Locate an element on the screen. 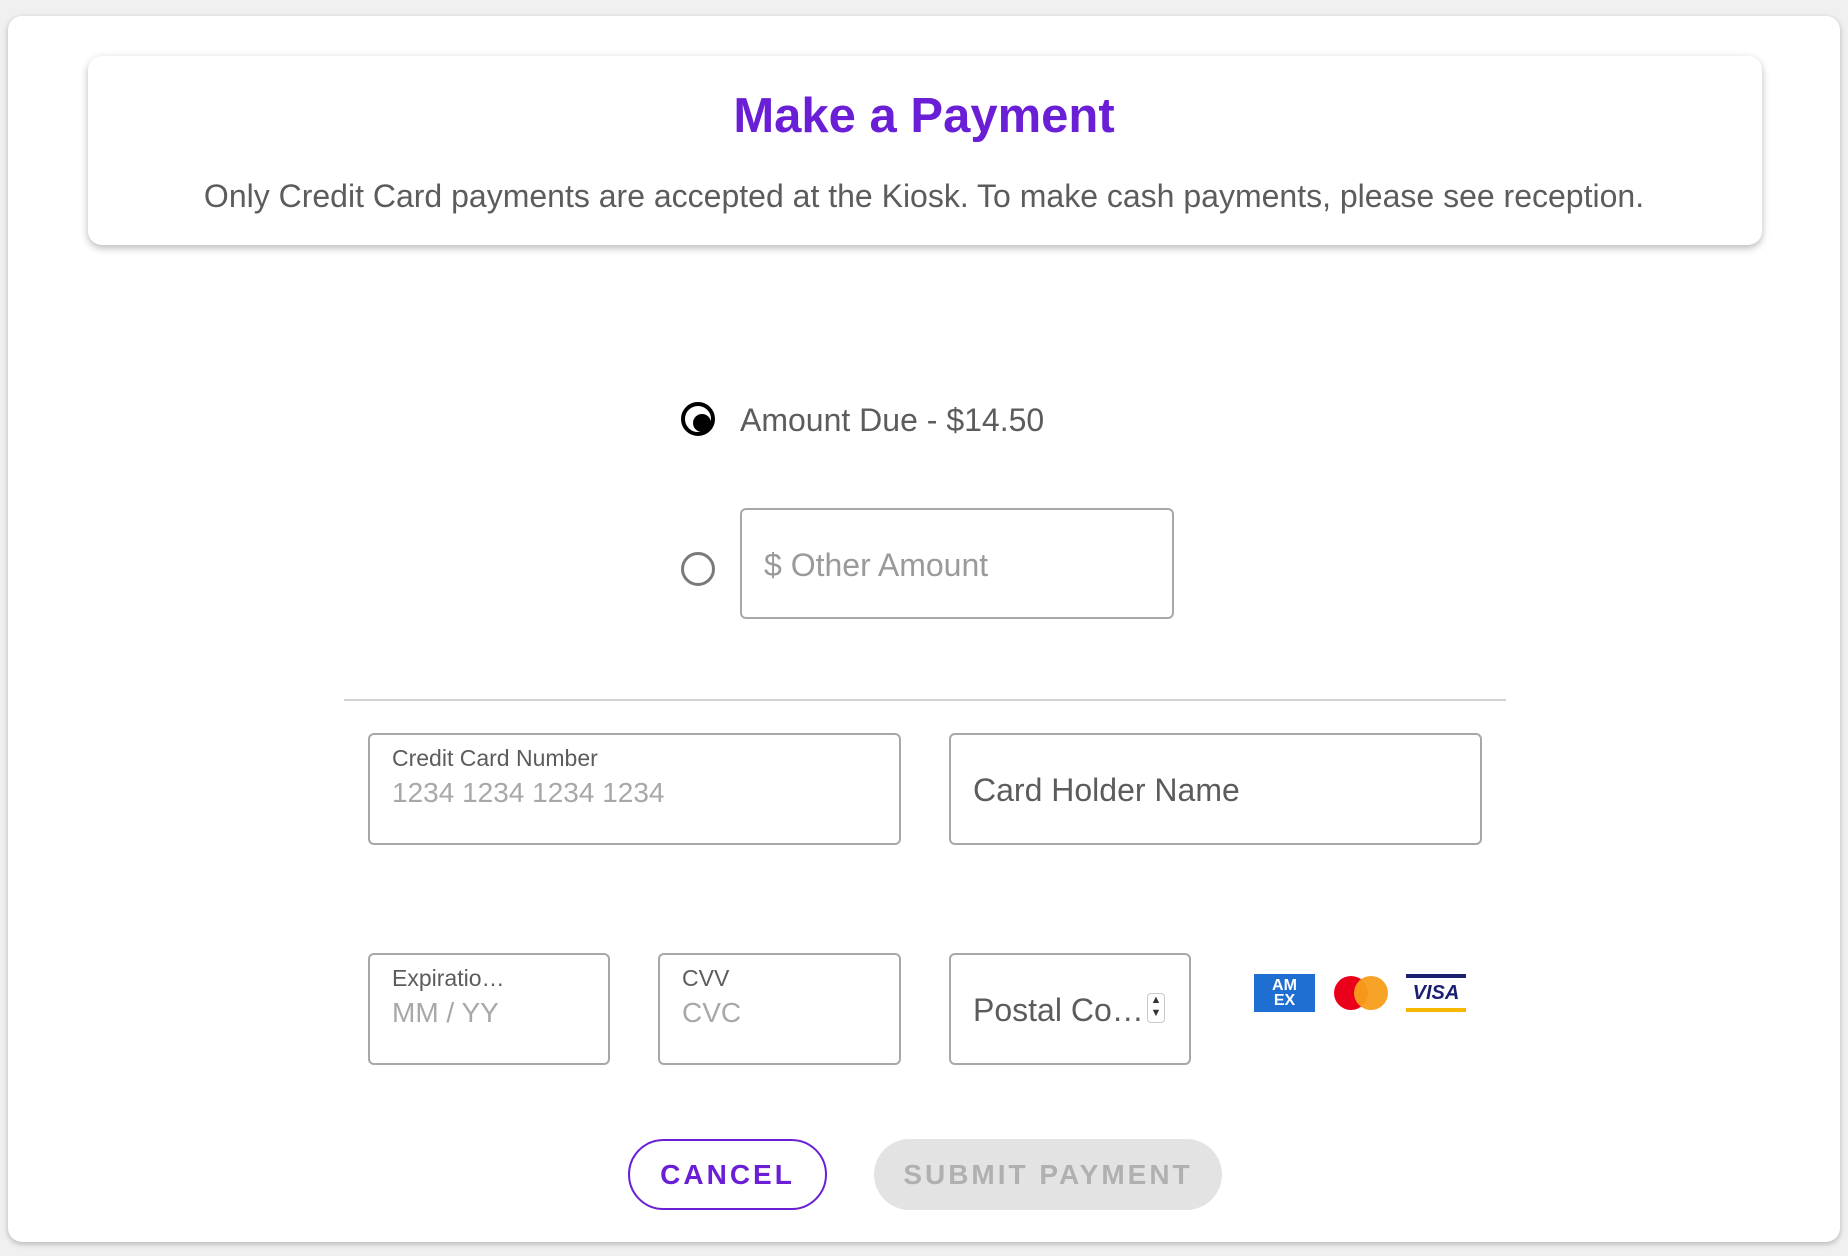 The height and width of the screenshot is (1256, 1848). header-card is located at coordinates (925, 150).